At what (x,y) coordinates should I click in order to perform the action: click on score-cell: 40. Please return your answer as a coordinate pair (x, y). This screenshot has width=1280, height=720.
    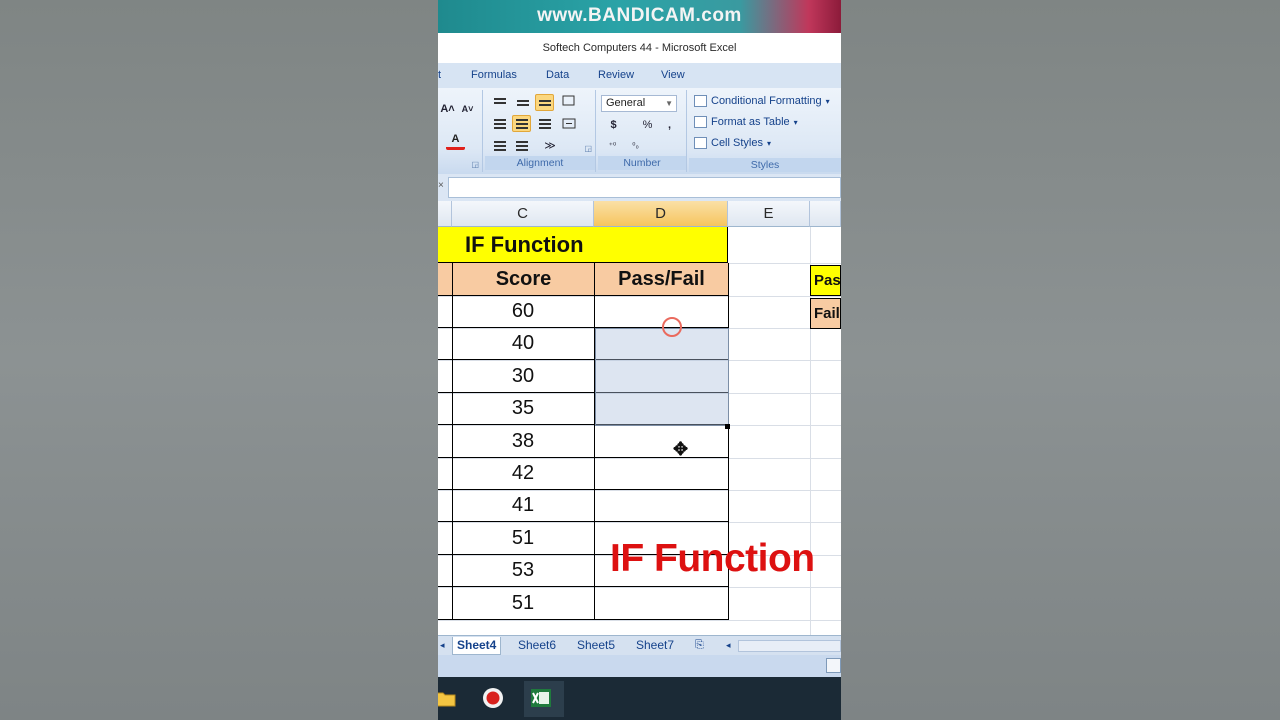
    Looking at the image, I should click on (523, 344).